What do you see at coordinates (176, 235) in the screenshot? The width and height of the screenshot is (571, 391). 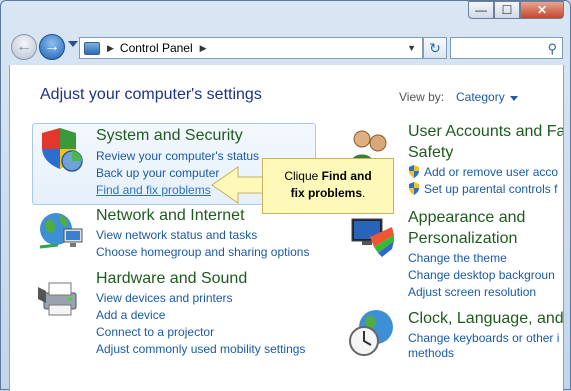 I see `link-network-status: View network status and tasks` at bounding box center [176, 235].